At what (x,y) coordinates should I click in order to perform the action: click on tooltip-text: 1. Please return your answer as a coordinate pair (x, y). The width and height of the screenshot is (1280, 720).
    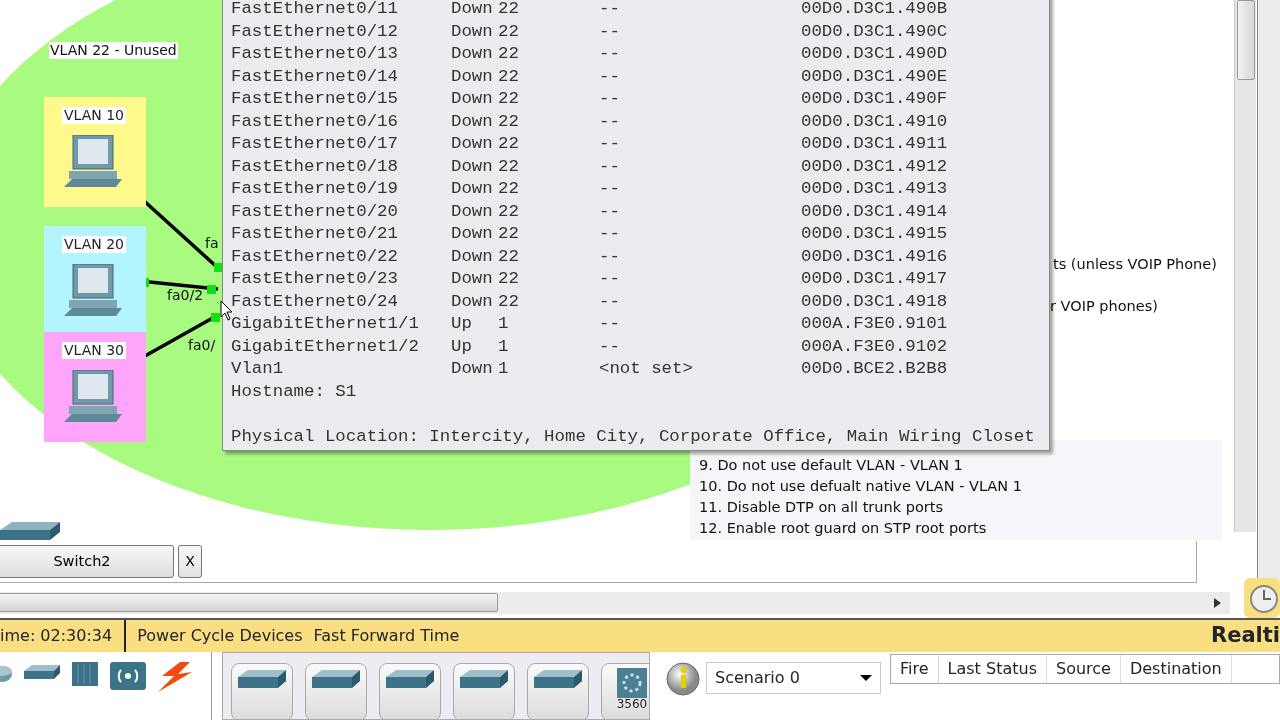
    Looking at the image, I should click on (504, 346).